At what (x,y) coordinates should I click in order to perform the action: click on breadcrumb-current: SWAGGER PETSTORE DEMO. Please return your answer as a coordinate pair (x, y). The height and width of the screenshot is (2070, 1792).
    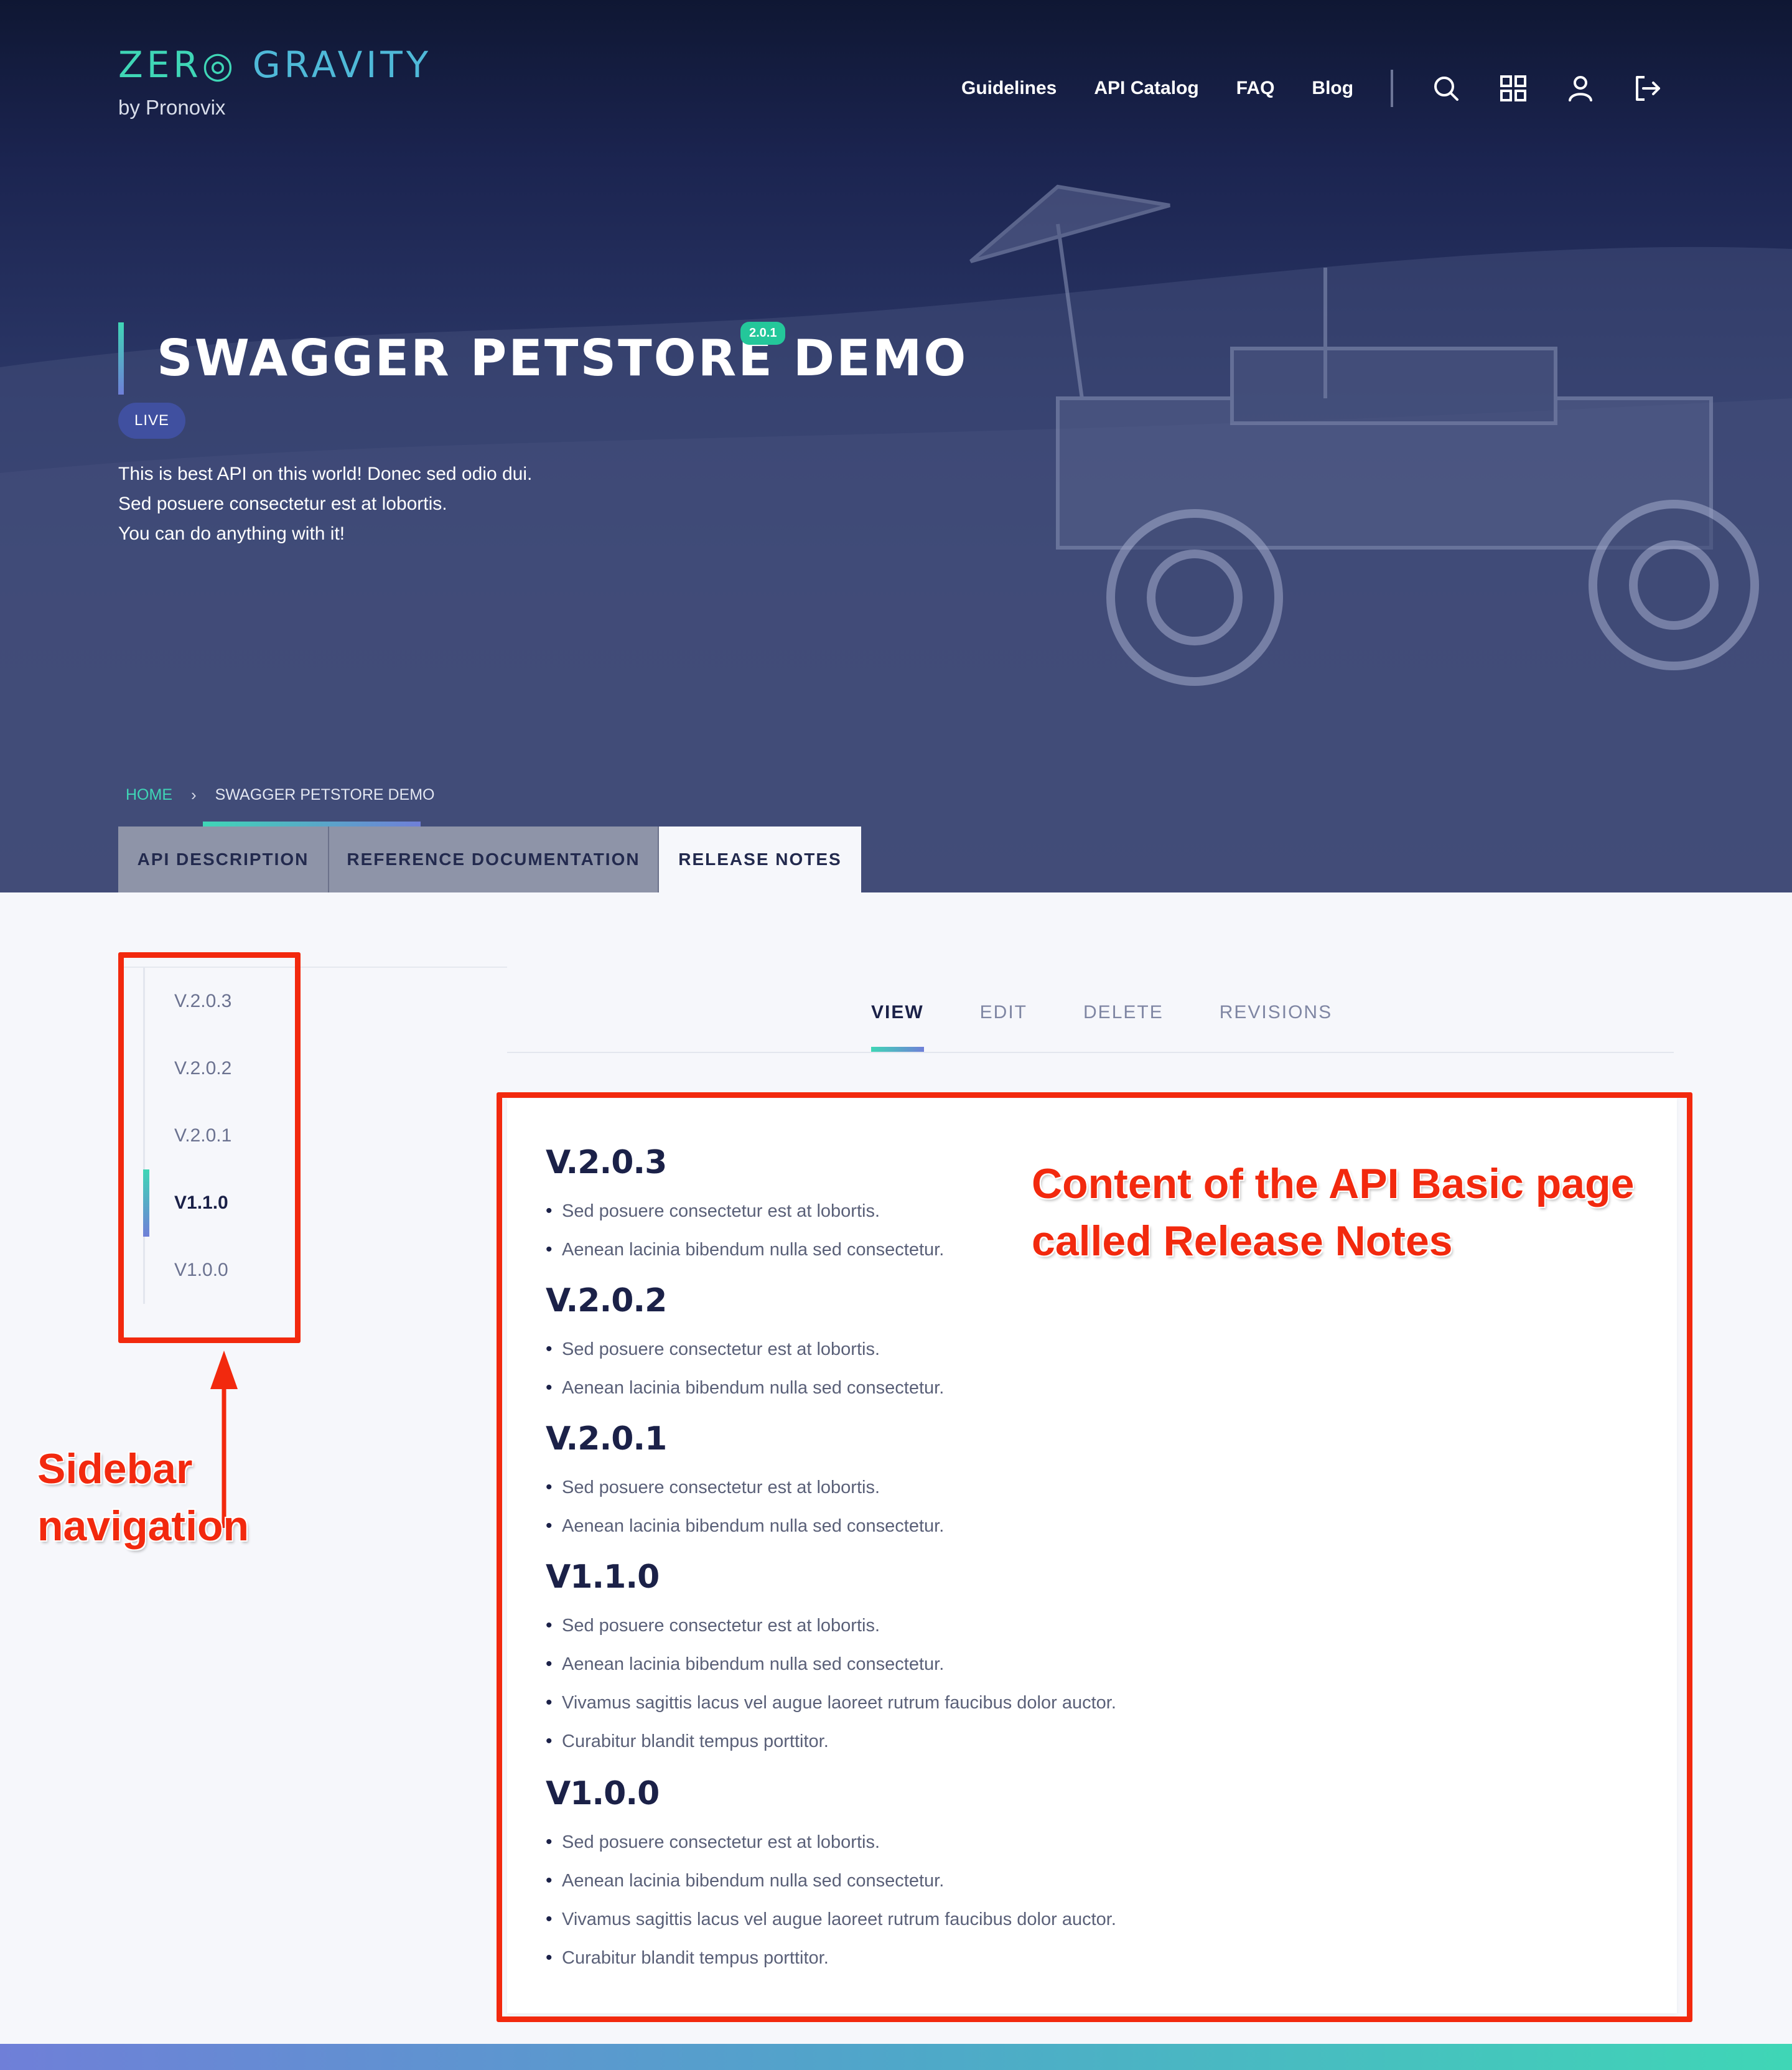
    Looking at the image, I should click on (325, 795).